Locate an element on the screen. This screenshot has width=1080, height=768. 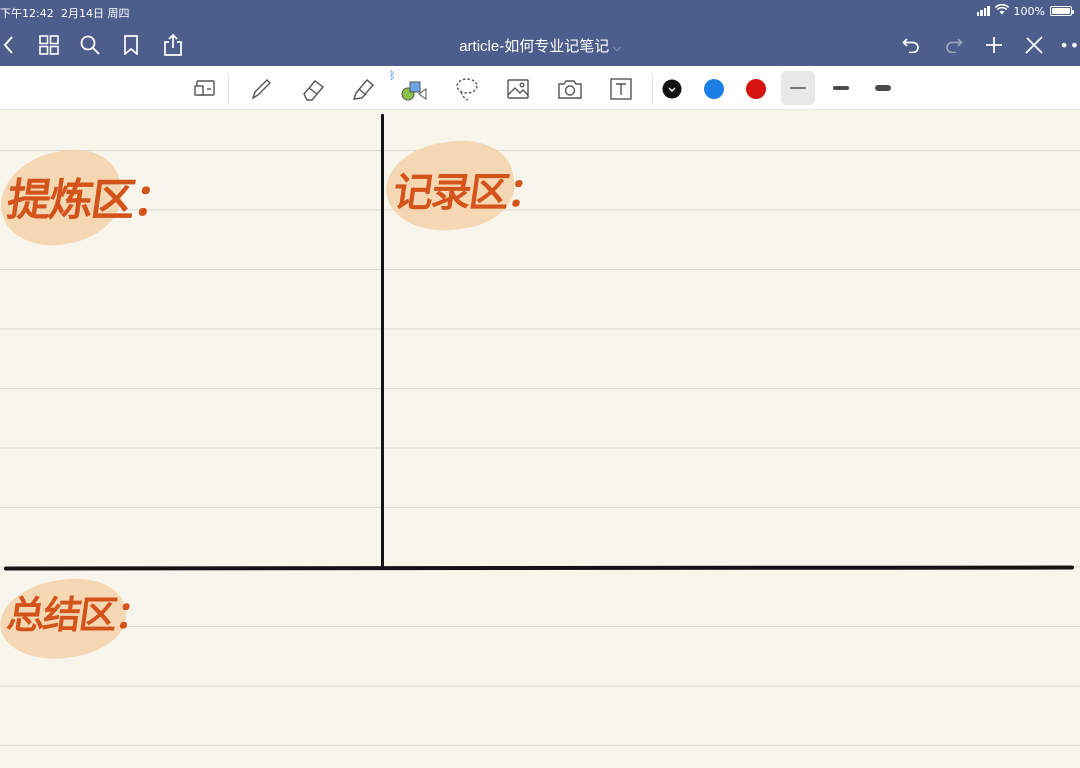
close-tools-icon is located at coordinates (1034, 45).